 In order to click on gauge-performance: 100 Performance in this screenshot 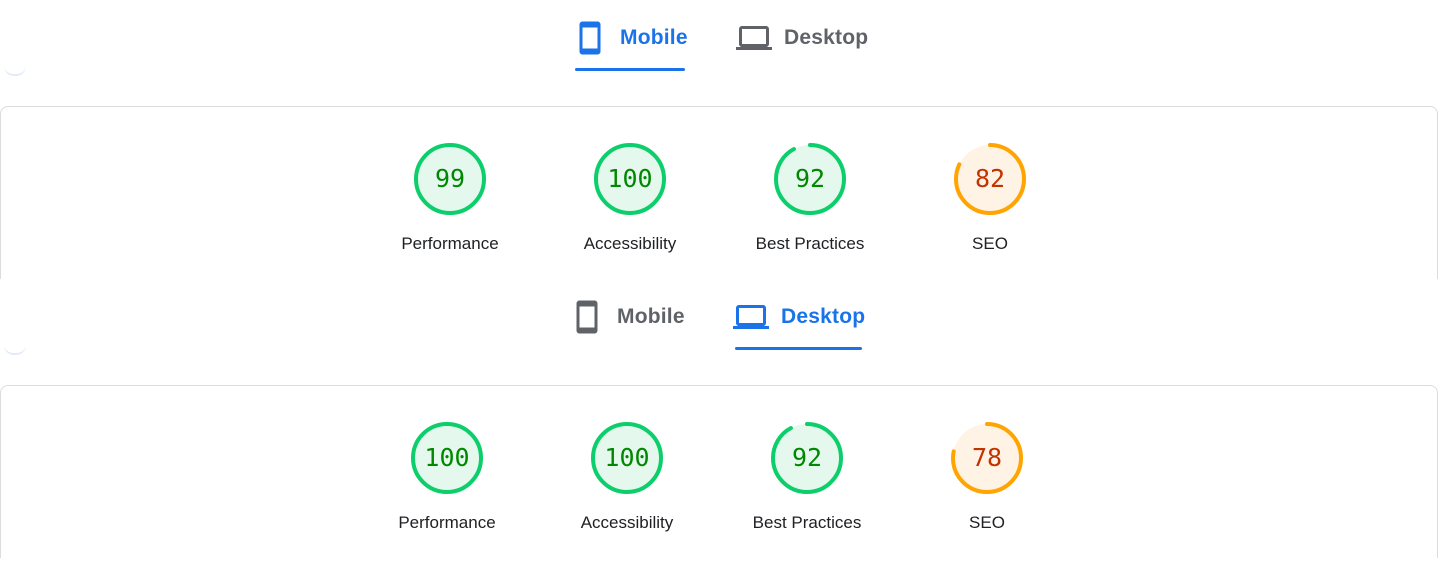, I will do `click(447, 481)`.